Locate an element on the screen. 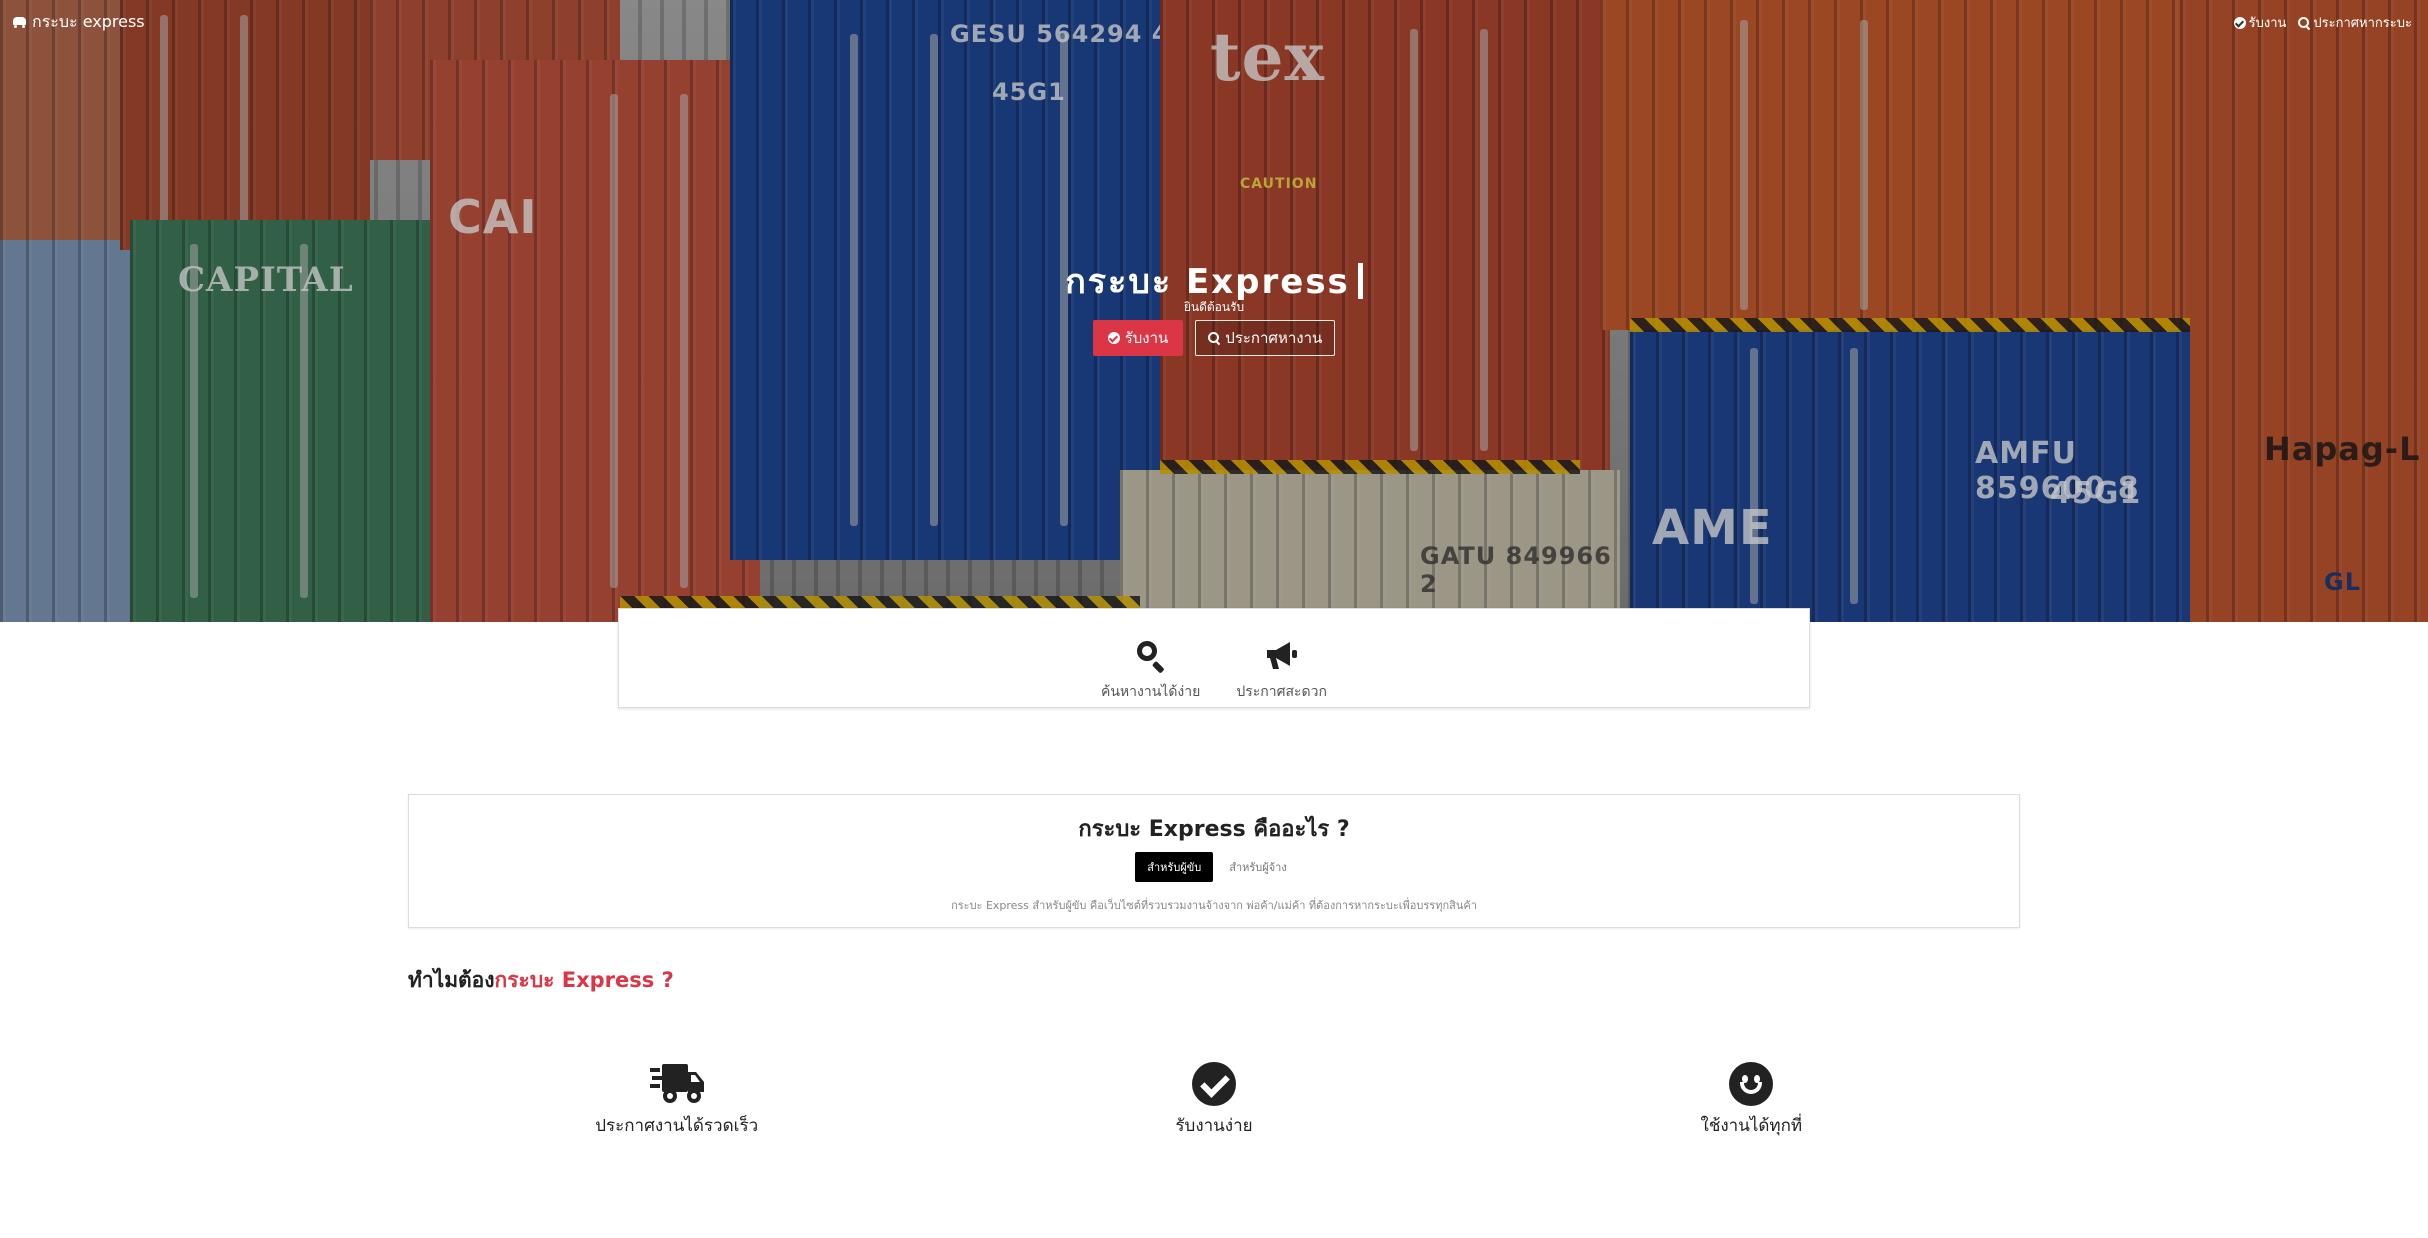 Image resolution: width=2428 pixels, height=1238 pixels. car-icon is located at coordinates (19, 22).